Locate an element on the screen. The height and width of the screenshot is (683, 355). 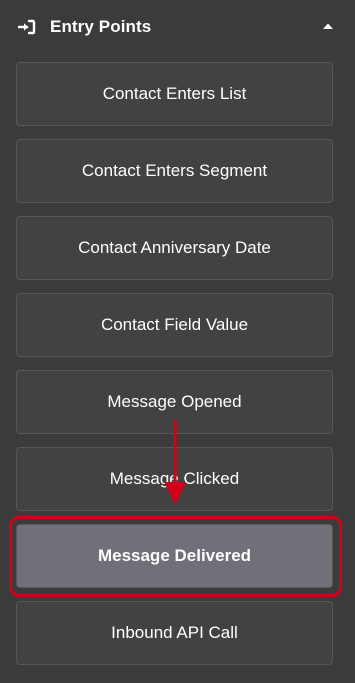
entry-label: Message Opened is located at coordinates (174, 401).